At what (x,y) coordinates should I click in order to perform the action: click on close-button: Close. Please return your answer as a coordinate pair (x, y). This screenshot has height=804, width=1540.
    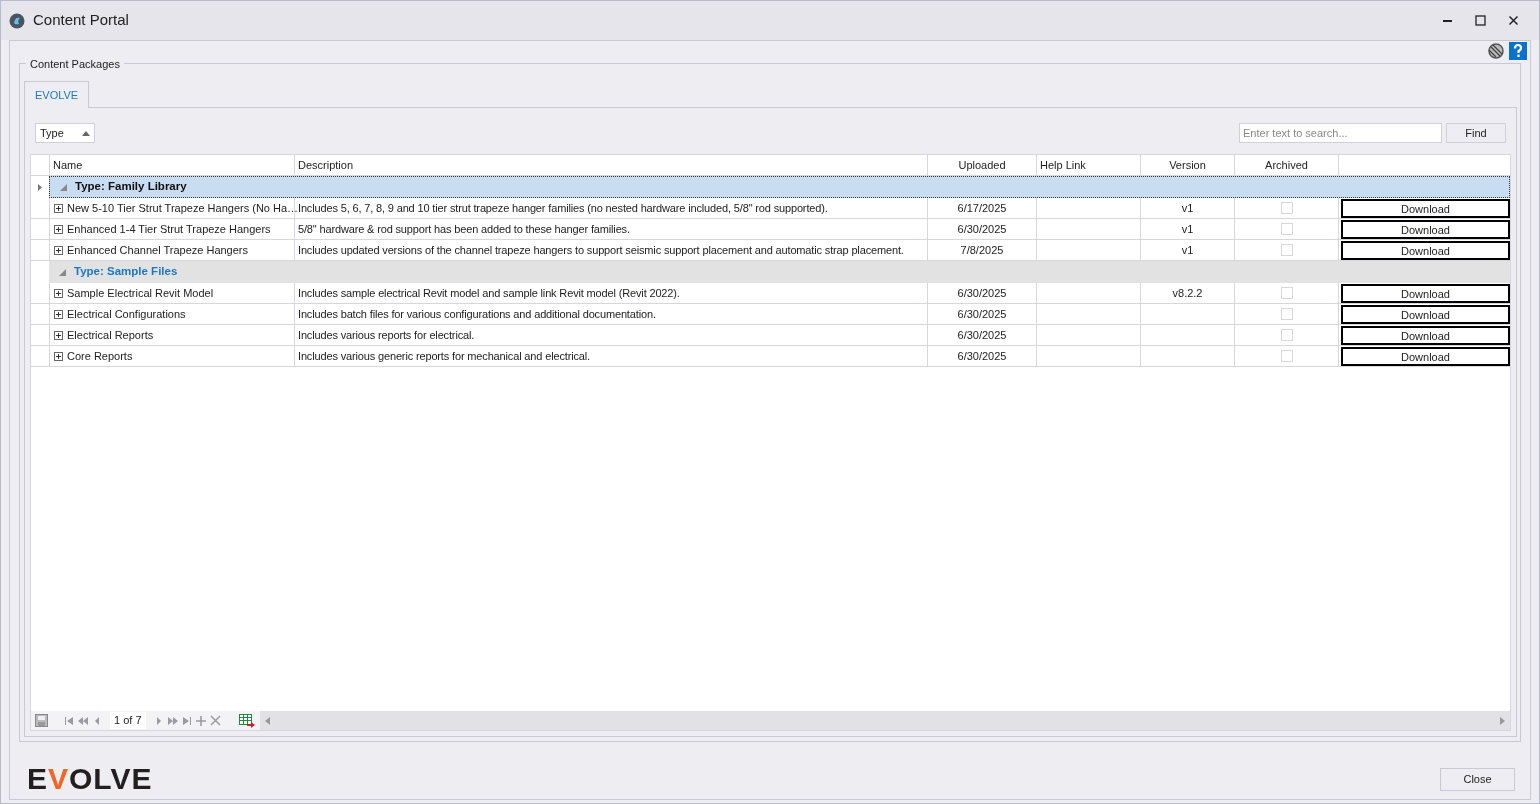
    Looking at the image, I should click on (1477, 779).